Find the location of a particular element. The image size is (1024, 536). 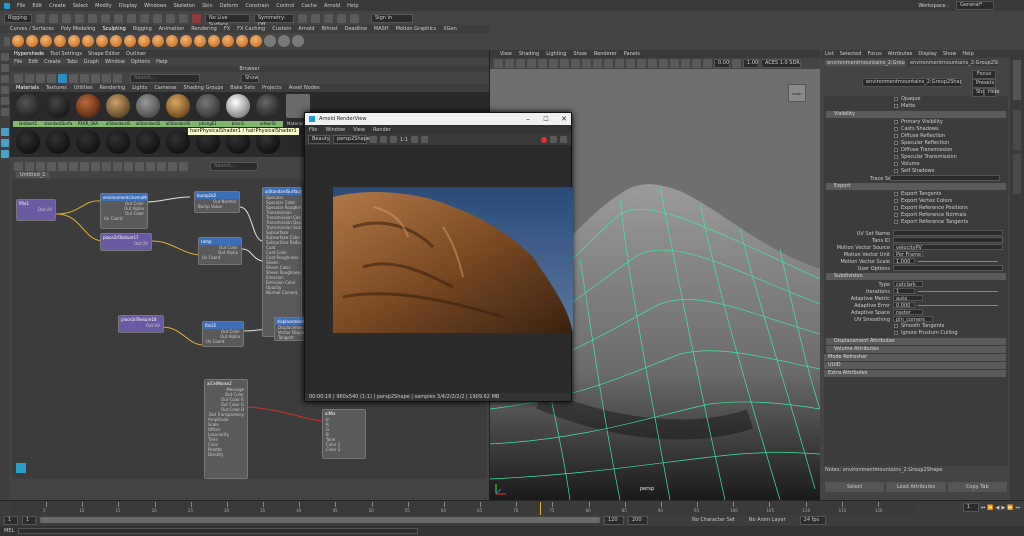

browser-tab-shading-groups: Shading Groups is located at coordinates (204, 88).